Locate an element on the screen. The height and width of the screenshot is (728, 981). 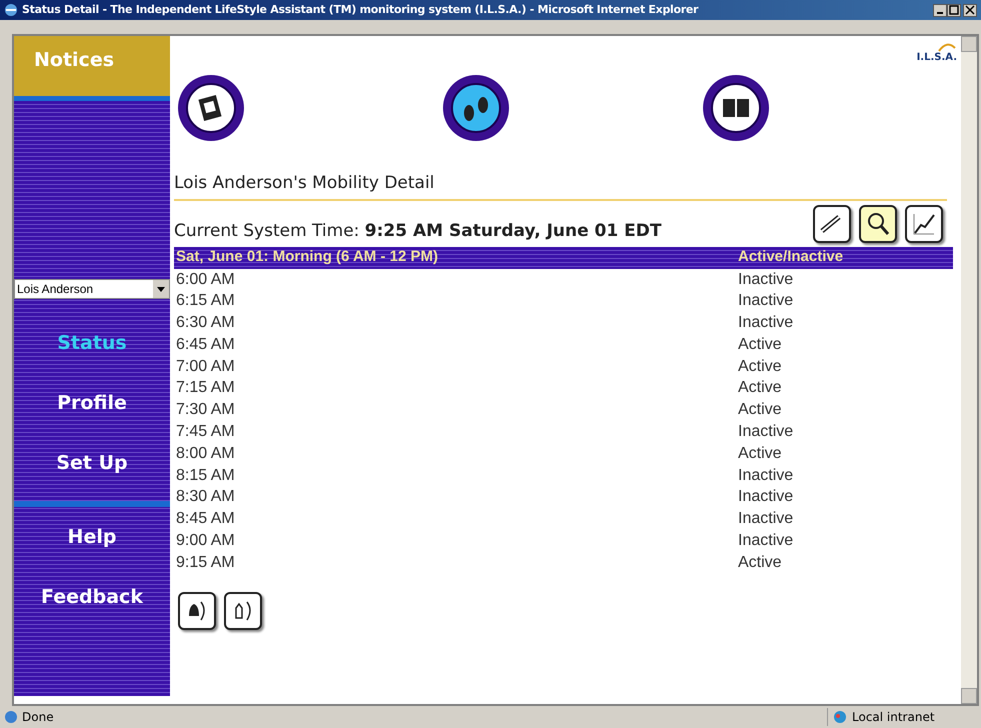
minimize-button is located at coordinates (940, 10).